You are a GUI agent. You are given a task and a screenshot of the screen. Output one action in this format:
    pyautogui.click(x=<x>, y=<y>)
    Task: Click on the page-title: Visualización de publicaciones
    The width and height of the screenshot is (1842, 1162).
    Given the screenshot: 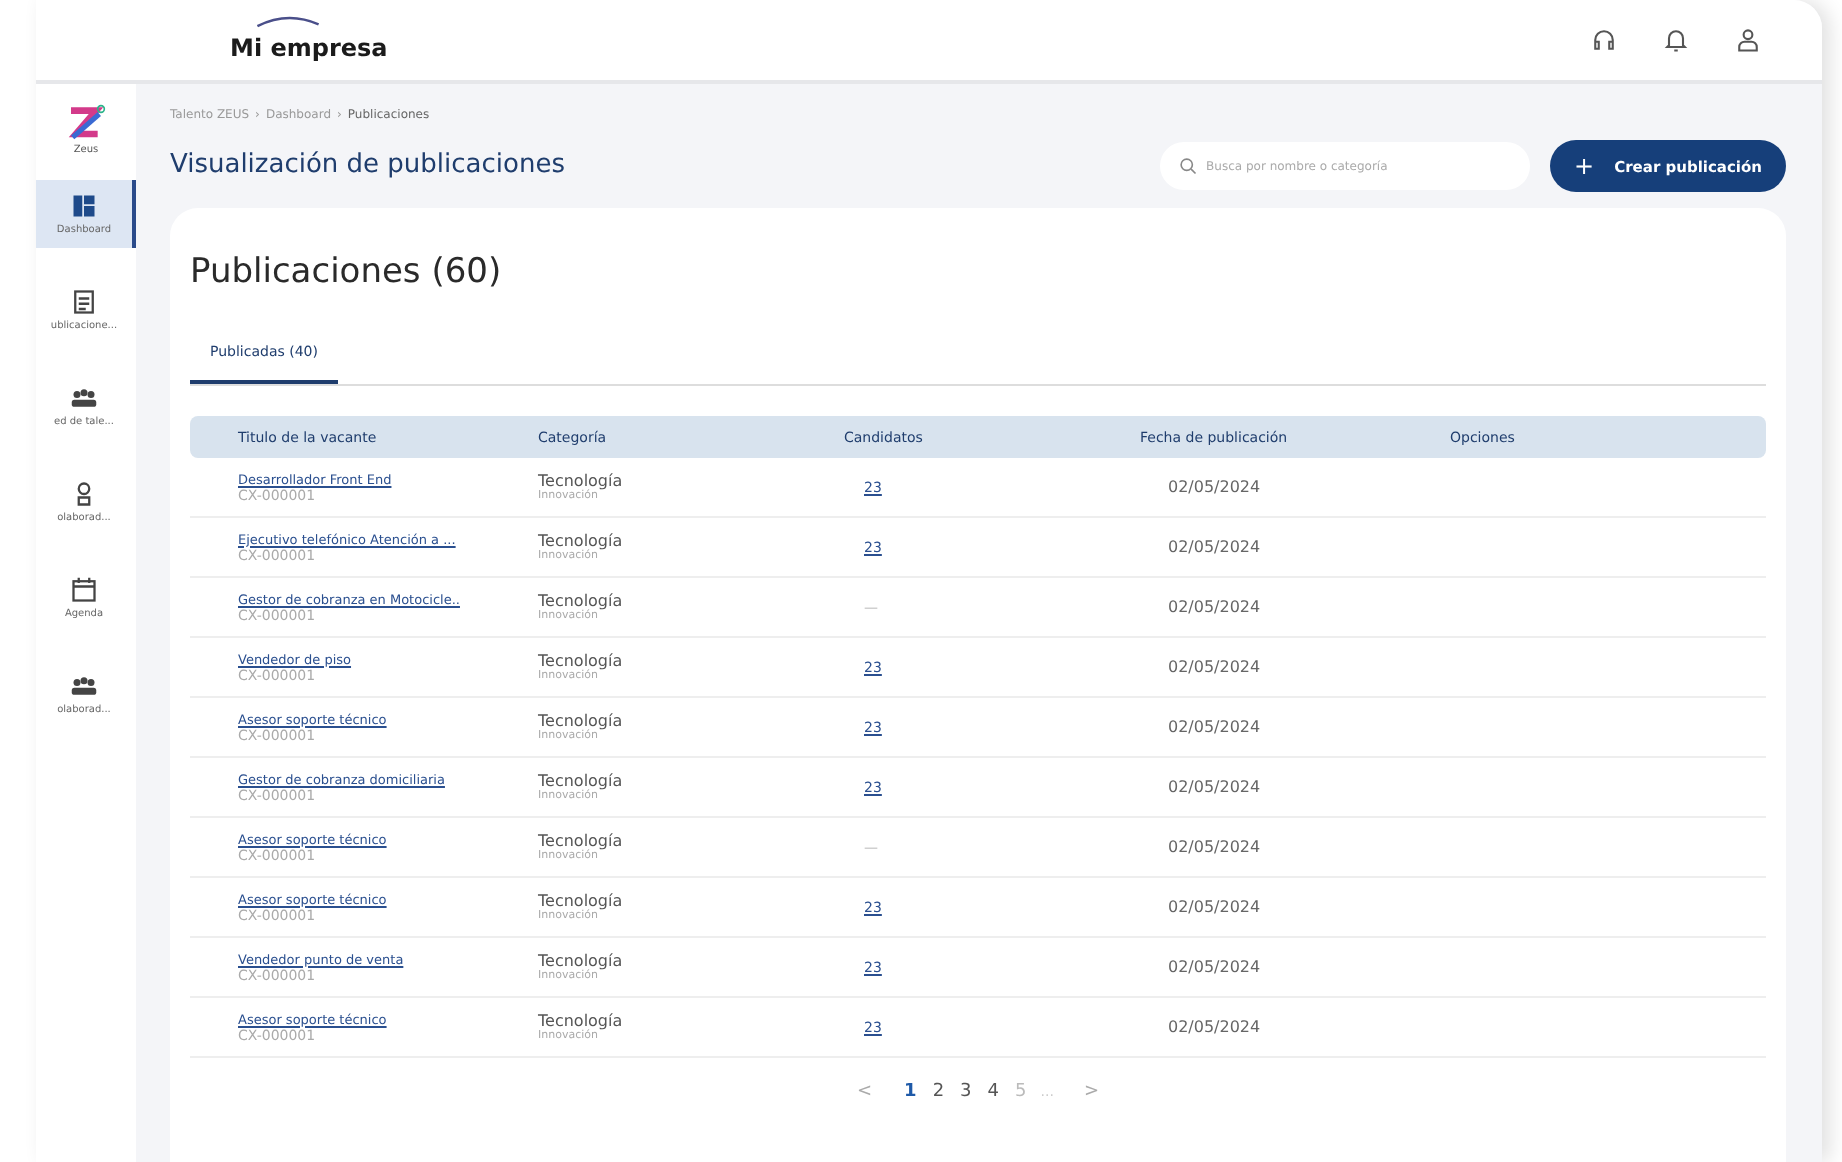 What is the action you would take?
    pyautogui.click(x=367, y=165)
    